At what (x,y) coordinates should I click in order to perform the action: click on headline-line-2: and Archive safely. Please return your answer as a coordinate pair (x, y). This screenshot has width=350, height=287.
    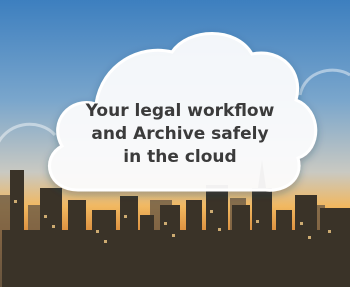
    Looking at the image, I should click on (180, 134).